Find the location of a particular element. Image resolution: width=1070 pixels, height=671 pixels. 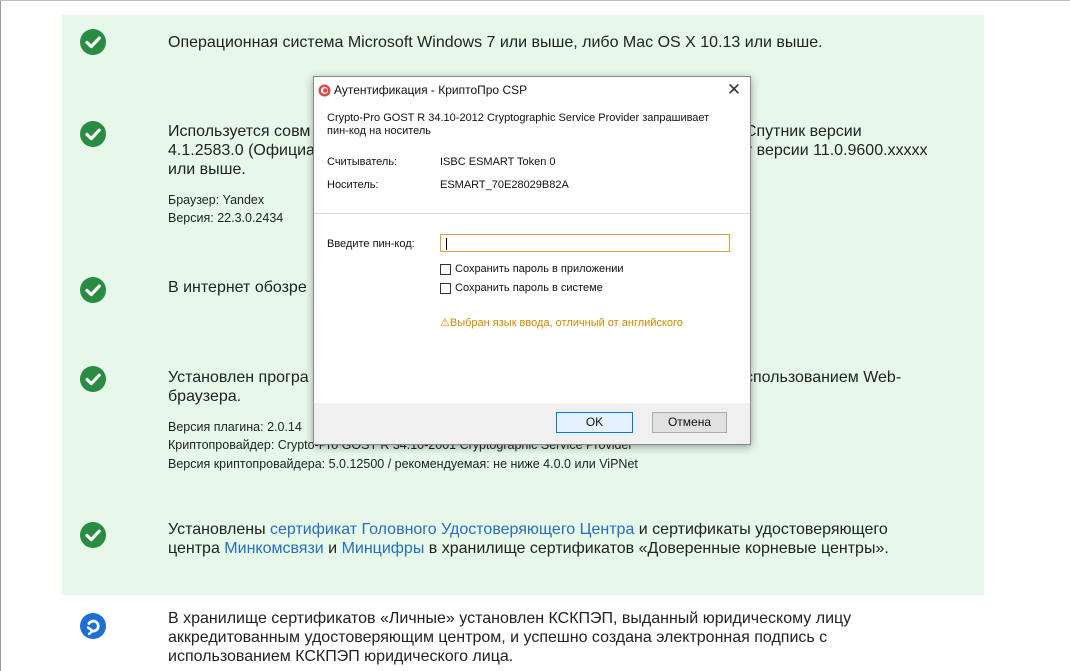

minkomsvyazi-link: Минкомсвязи is located at coordinates (273, 548).